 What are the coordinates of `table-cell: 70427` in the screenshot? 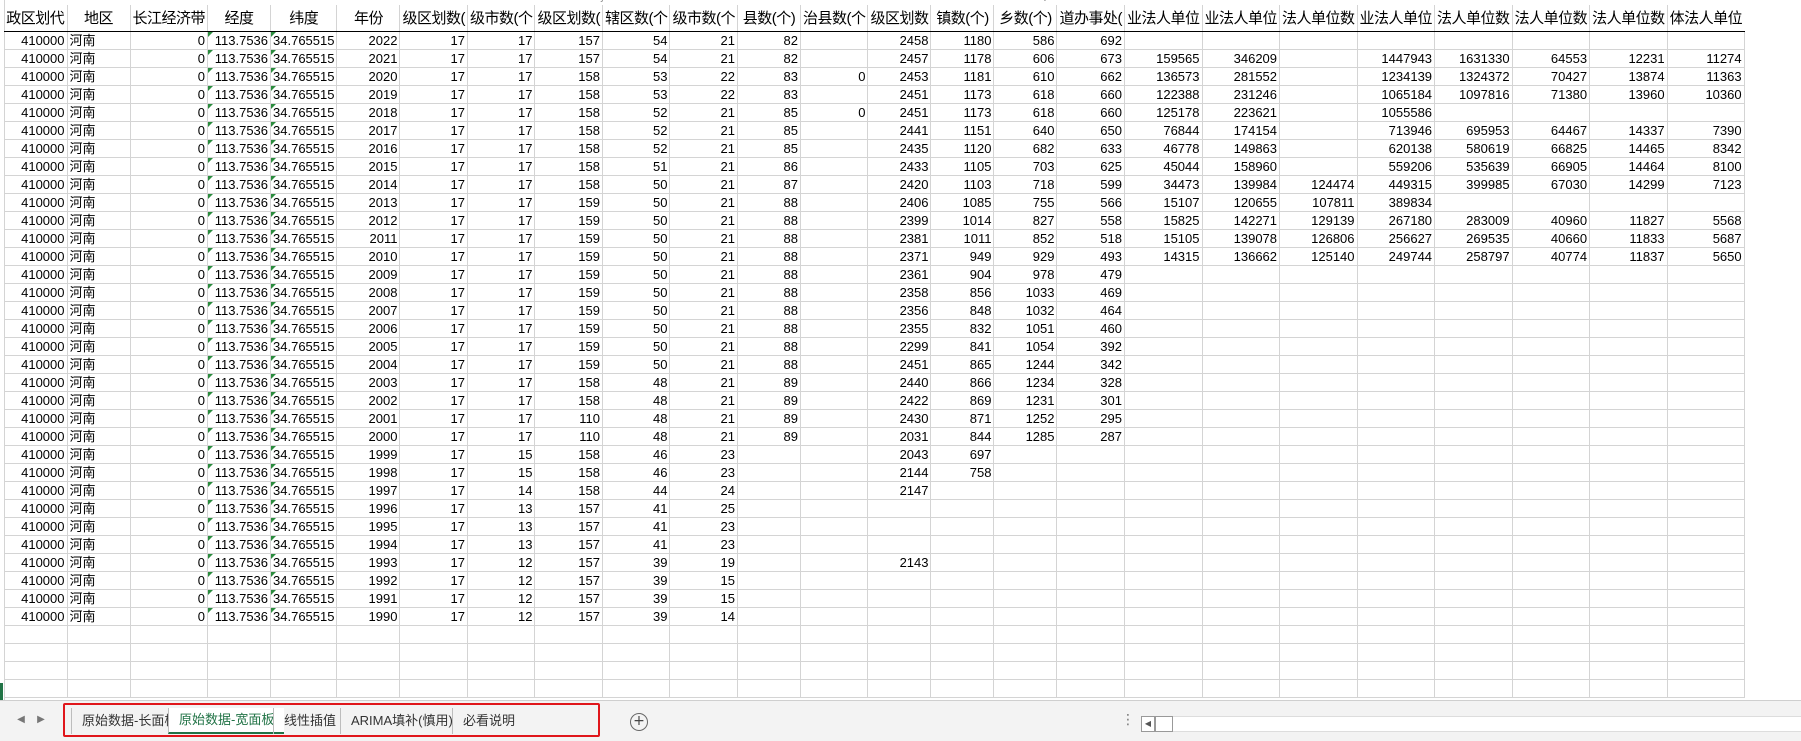 It's located at (1551, 76).